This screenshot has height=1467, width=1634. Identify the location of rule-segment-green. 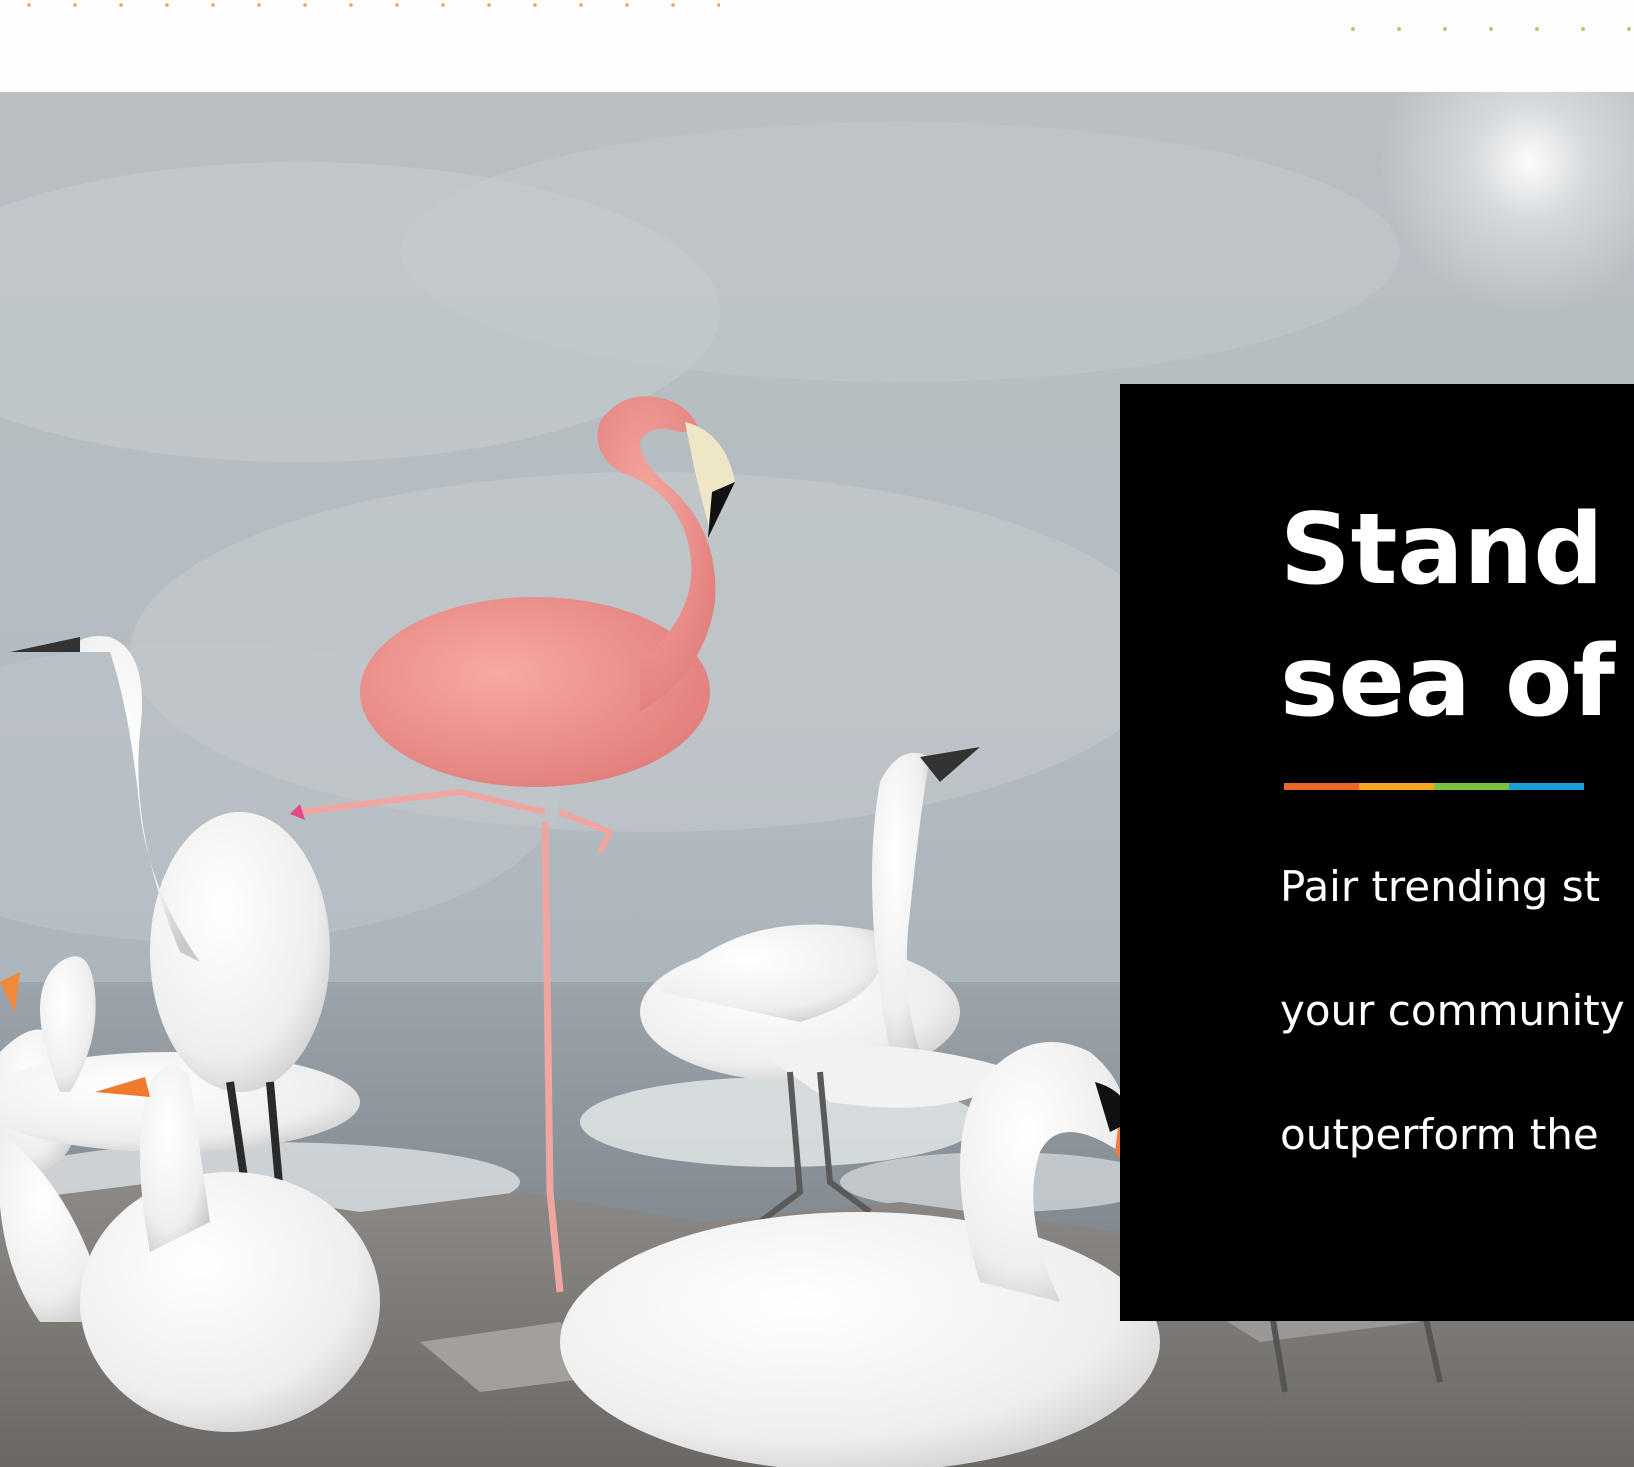
(1471, 786).